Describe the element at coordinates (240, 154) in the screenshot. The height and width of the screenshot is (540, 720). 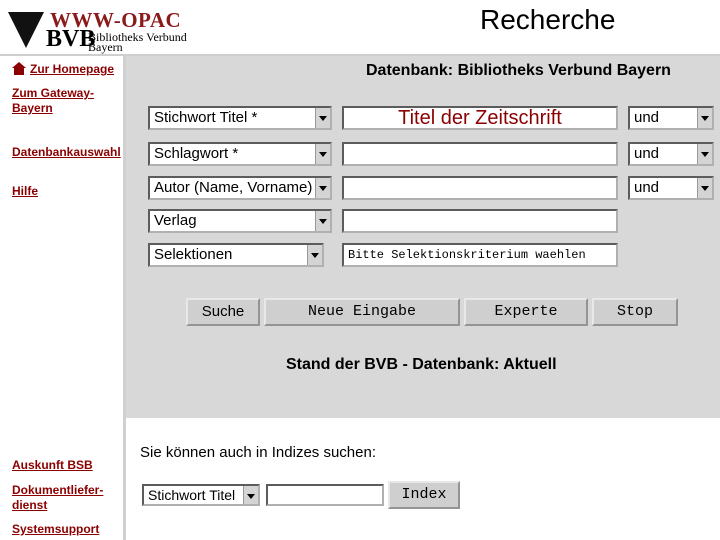
I see `field-select-2: Schlagwort *` at that location.